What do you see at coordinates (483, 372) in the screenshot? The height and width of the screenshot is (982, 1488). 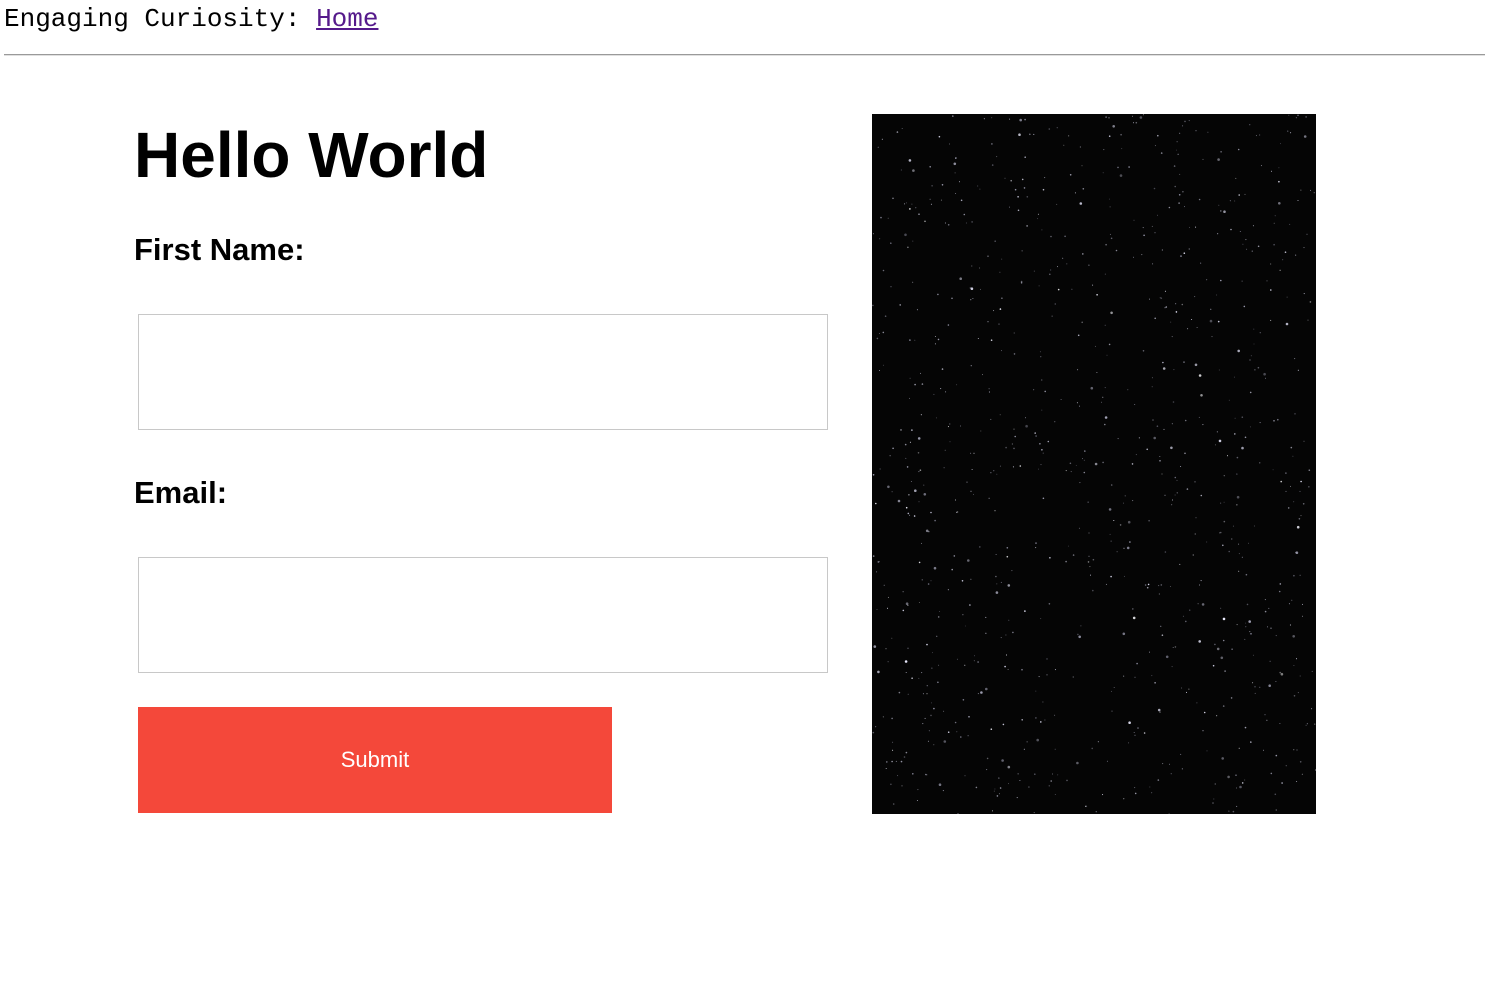 I see `first-name-field` at bounding box center [483, 372].